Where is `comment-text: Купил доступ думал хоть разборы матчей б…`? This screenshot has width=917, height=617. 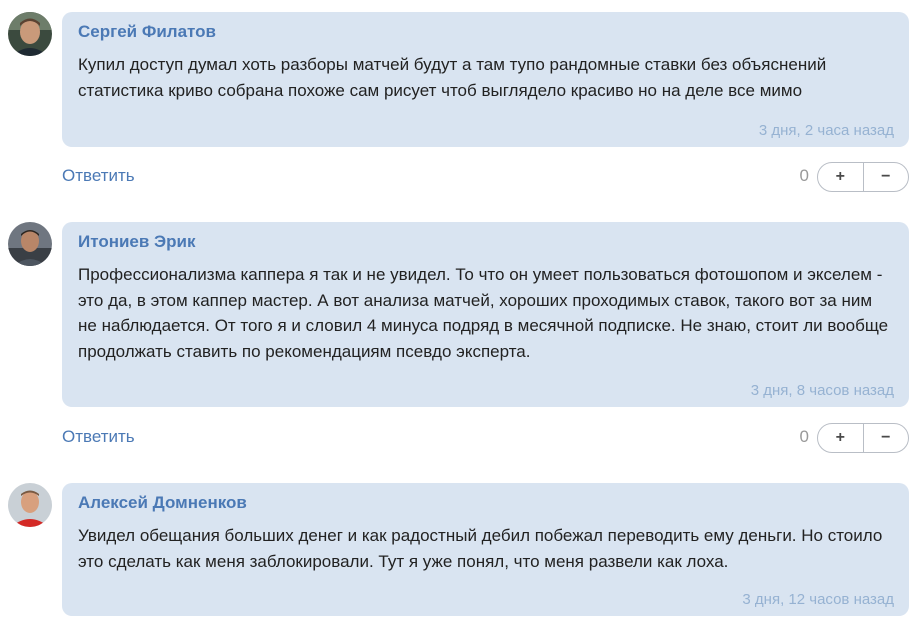
comment-text: Купил доступ думал хоть разборы матчей б… is located at coordinates (452, 77).